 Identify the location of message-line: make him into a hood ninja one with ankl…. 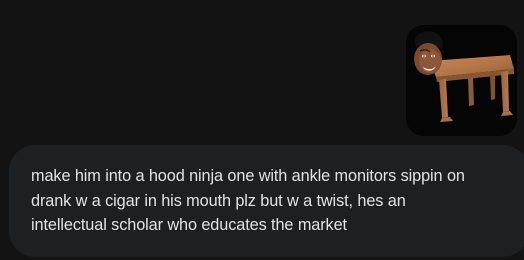
(248, 176).